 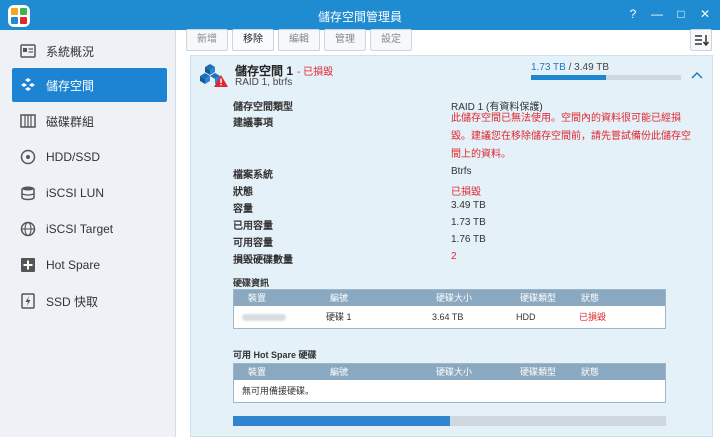 I want to click on disk-info-table: 裝置 編號 硬碟大小 硬碟類型 狀態 硬碟 1 3.64 TB HDD 已損毀, so click(x=449, y=309).